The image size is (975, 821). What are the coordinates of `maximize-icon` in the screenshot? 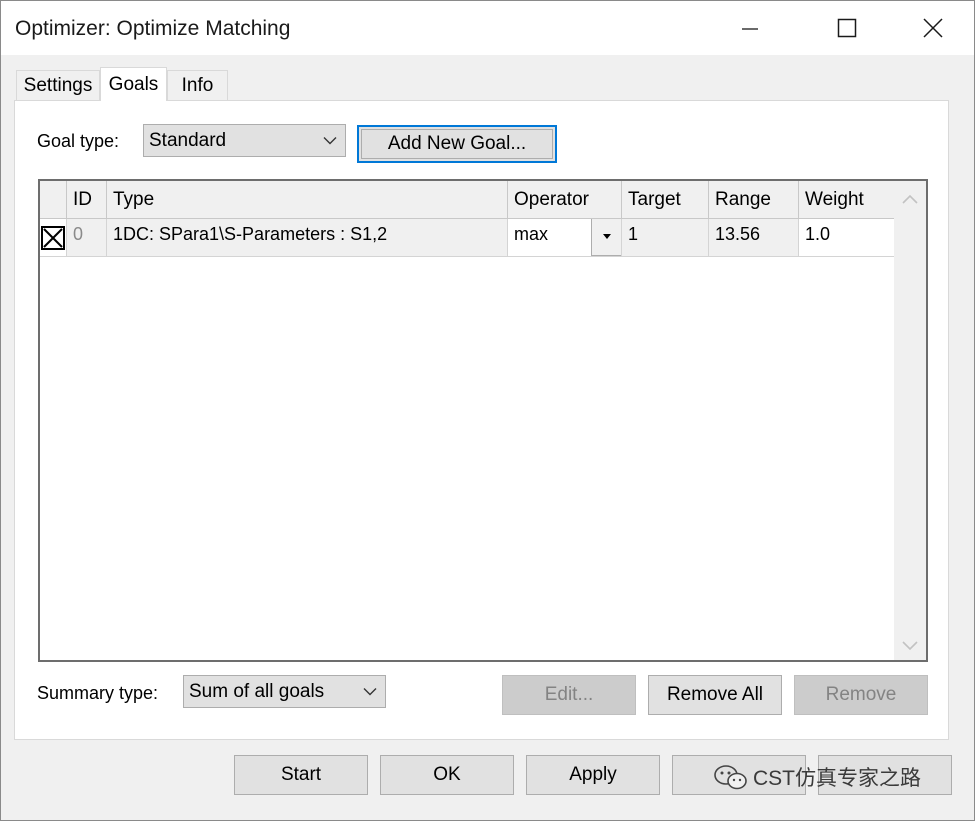 It's located at (847, 28).